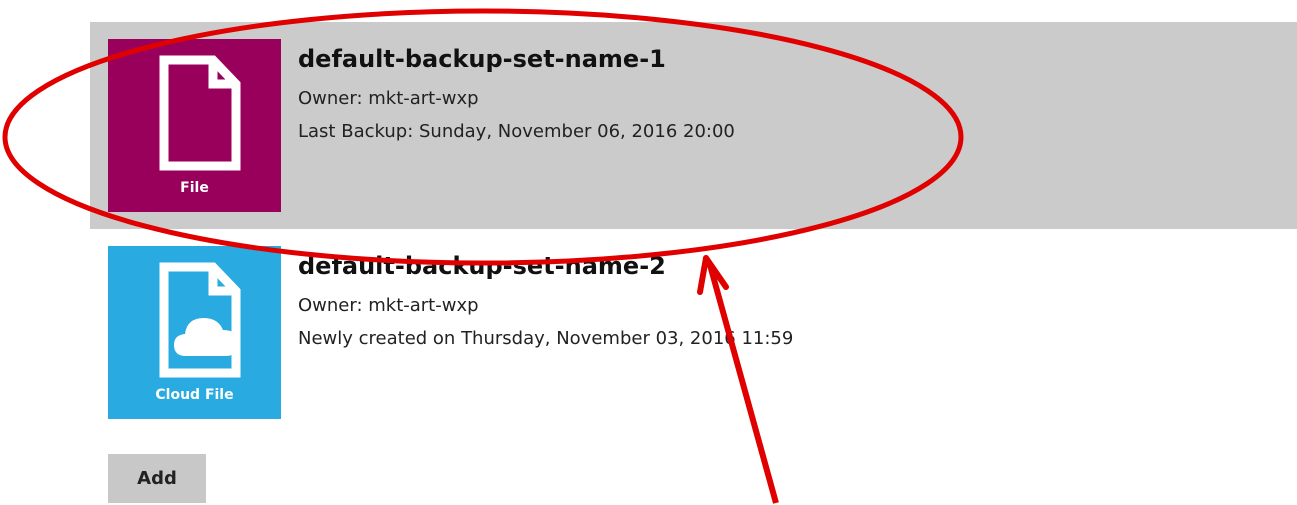 Image resolution: width=1297 pixels, height=505 pixels. Describe the element at coordinates (194, 188) in the screenshot. I see `backup-set-type-label: File` at that location.